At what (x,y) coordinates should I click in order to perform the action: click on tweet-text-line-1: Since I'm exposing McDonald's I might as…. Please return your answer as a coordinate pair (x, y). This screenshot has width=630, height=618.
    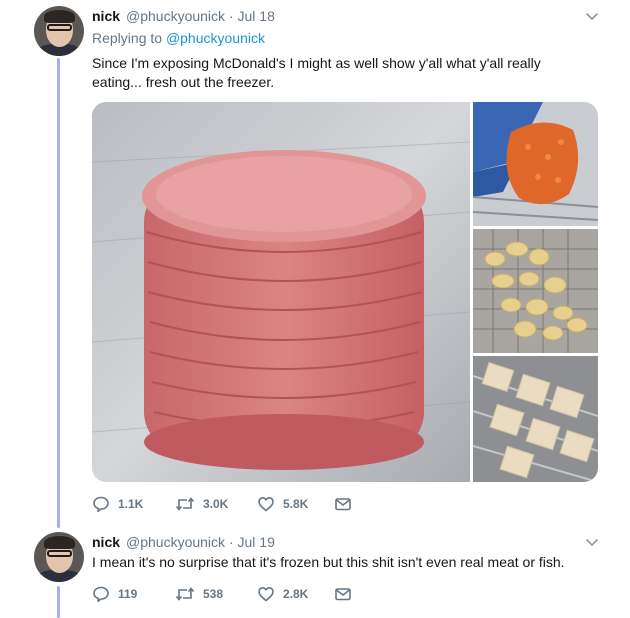
    Looking at the image, I should click on (316, 63).